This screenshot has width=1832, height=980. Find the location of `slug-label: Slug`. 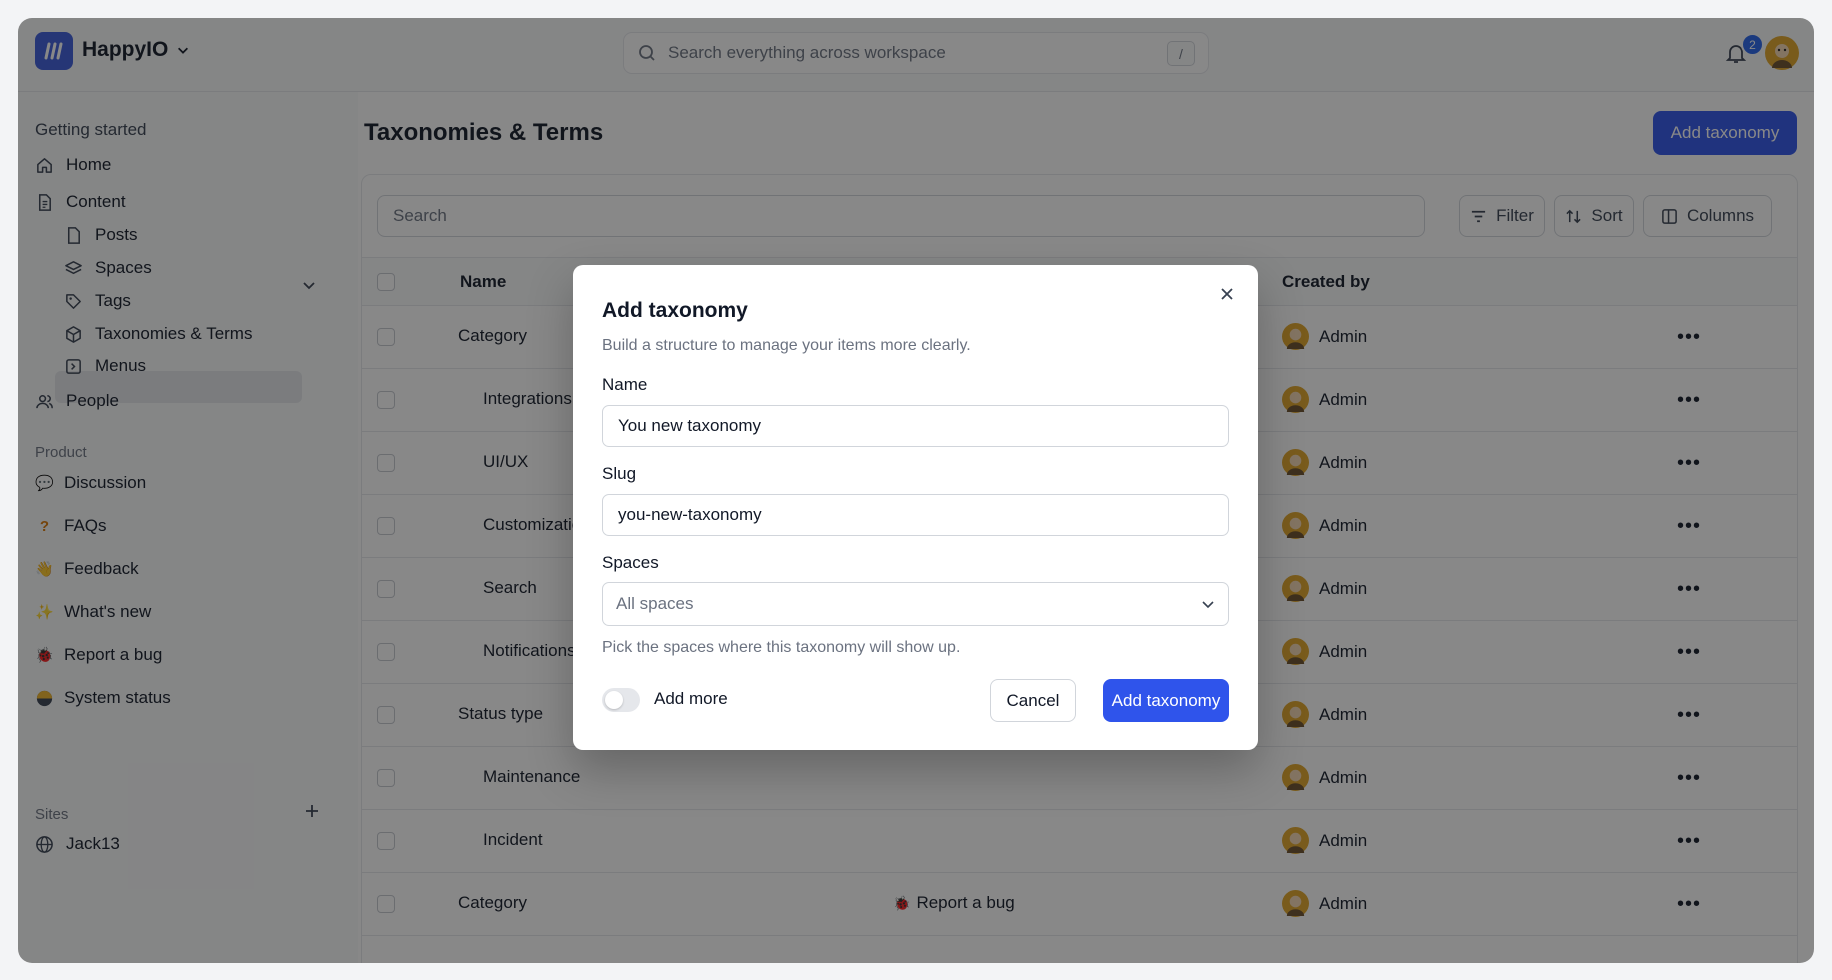

slug-label: Slug is located at coordinates (619, 473).